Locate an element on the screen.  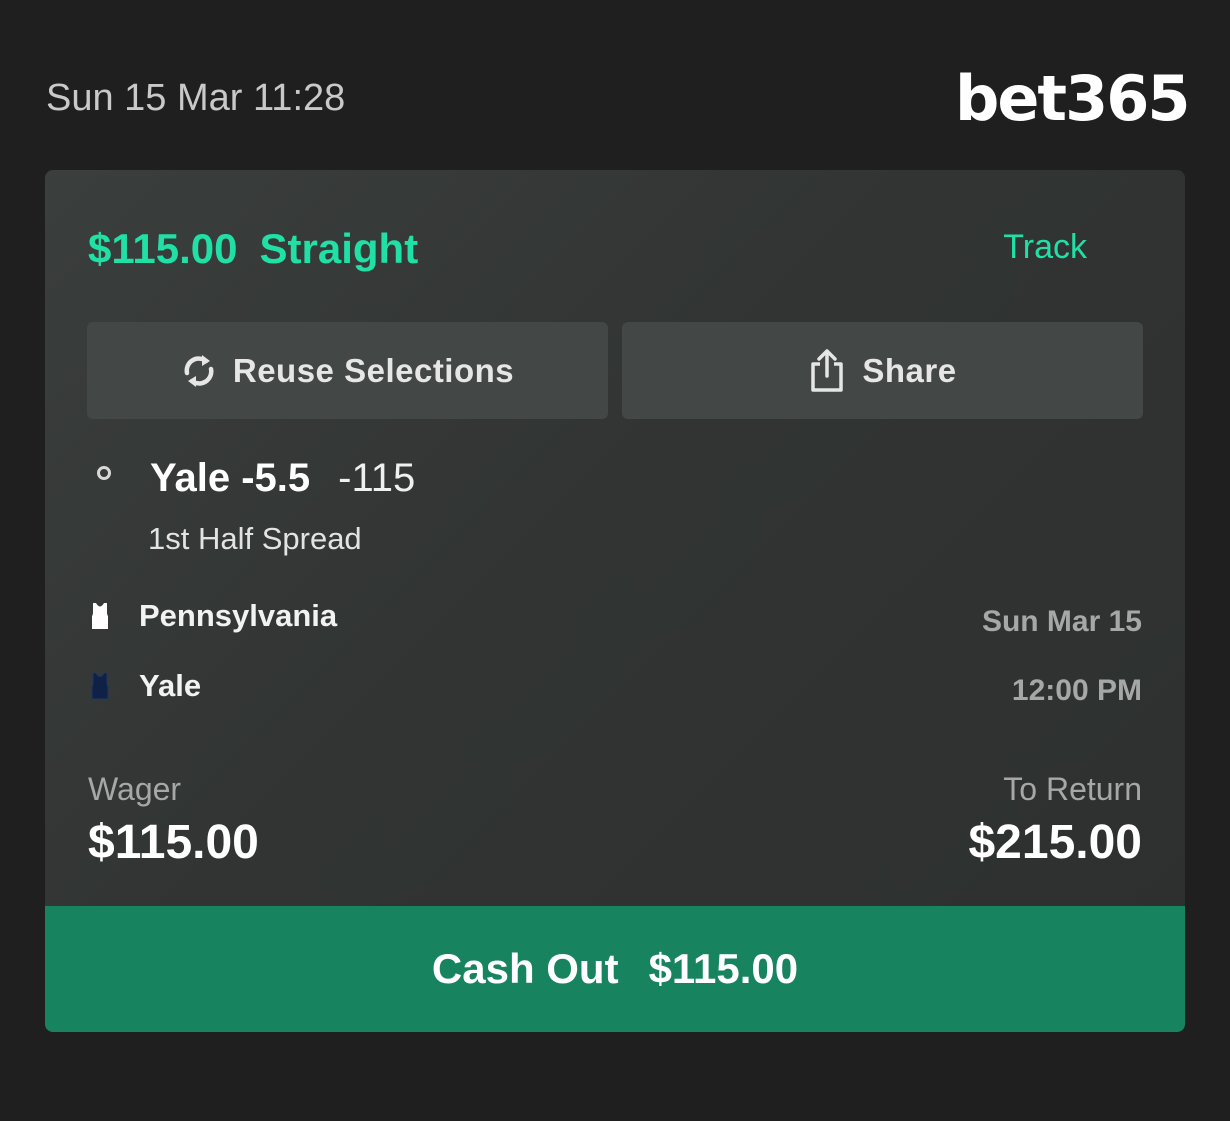
team-name: Pennsylvania is located at coordinates (238, 615).